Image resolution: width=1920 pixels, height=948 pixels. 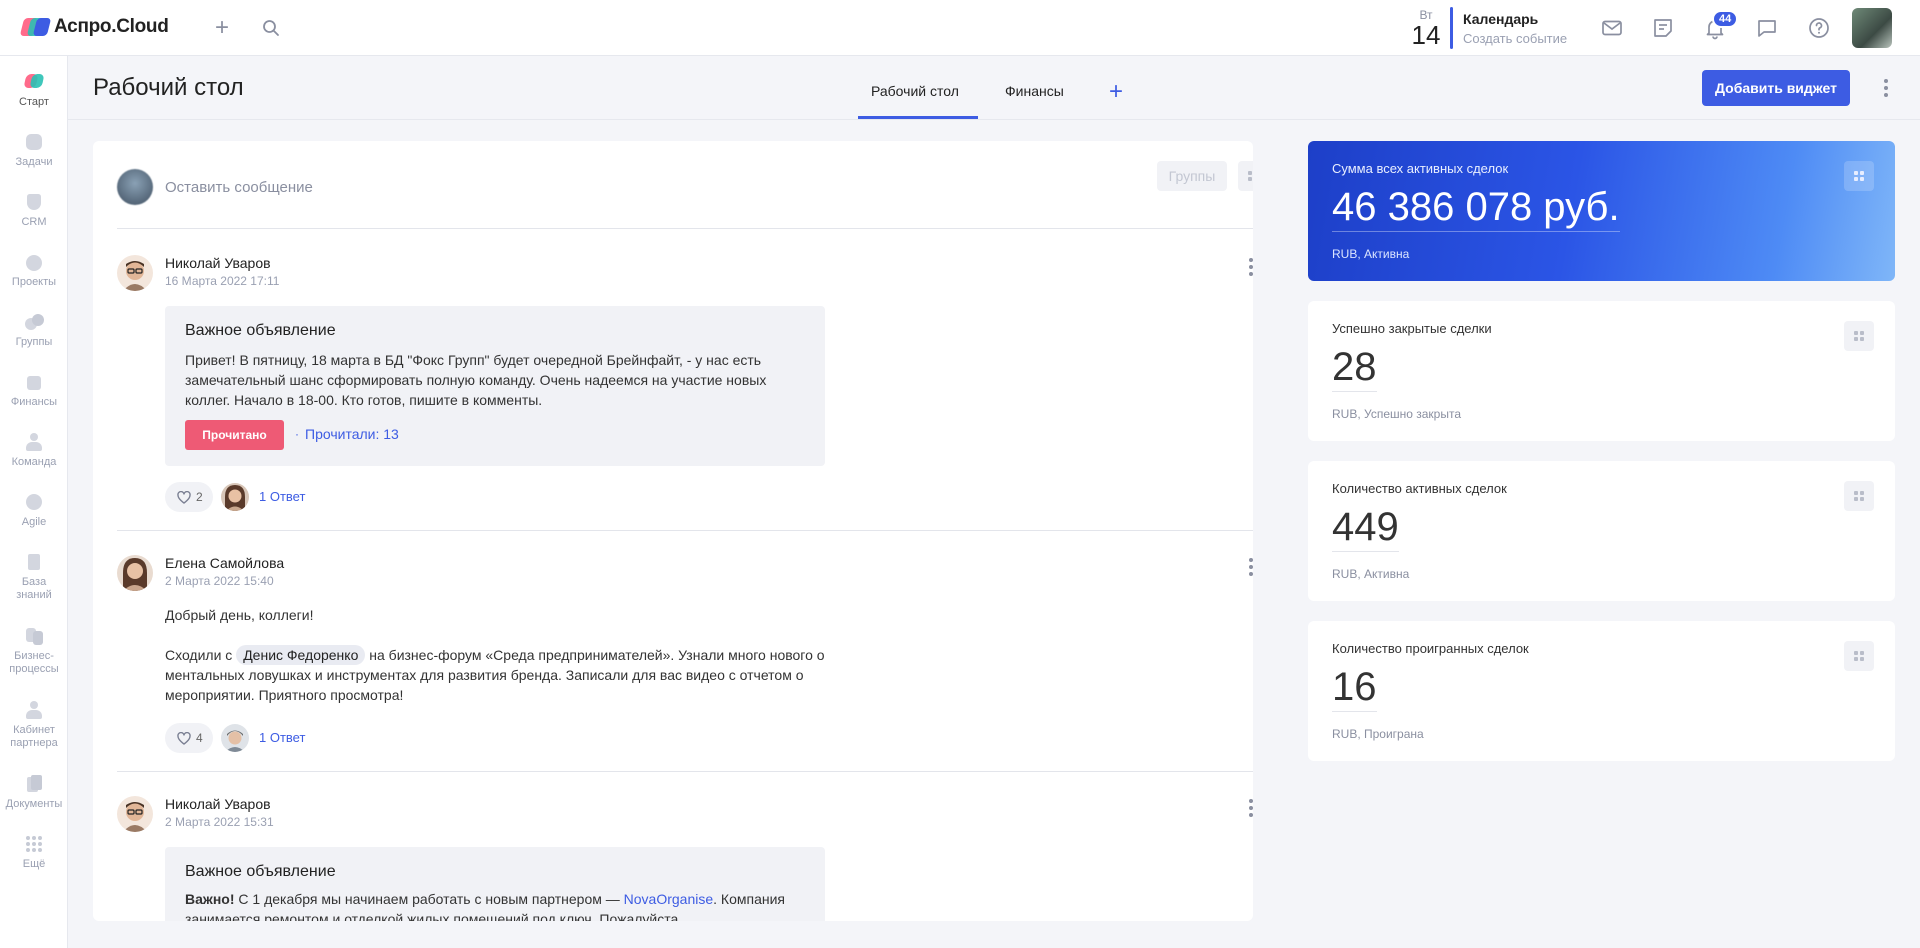 What do you see at coordinates (34, 450) in the screenshot?
I see `sidebar-item-team: Команда` at bounding box center [34, 450].